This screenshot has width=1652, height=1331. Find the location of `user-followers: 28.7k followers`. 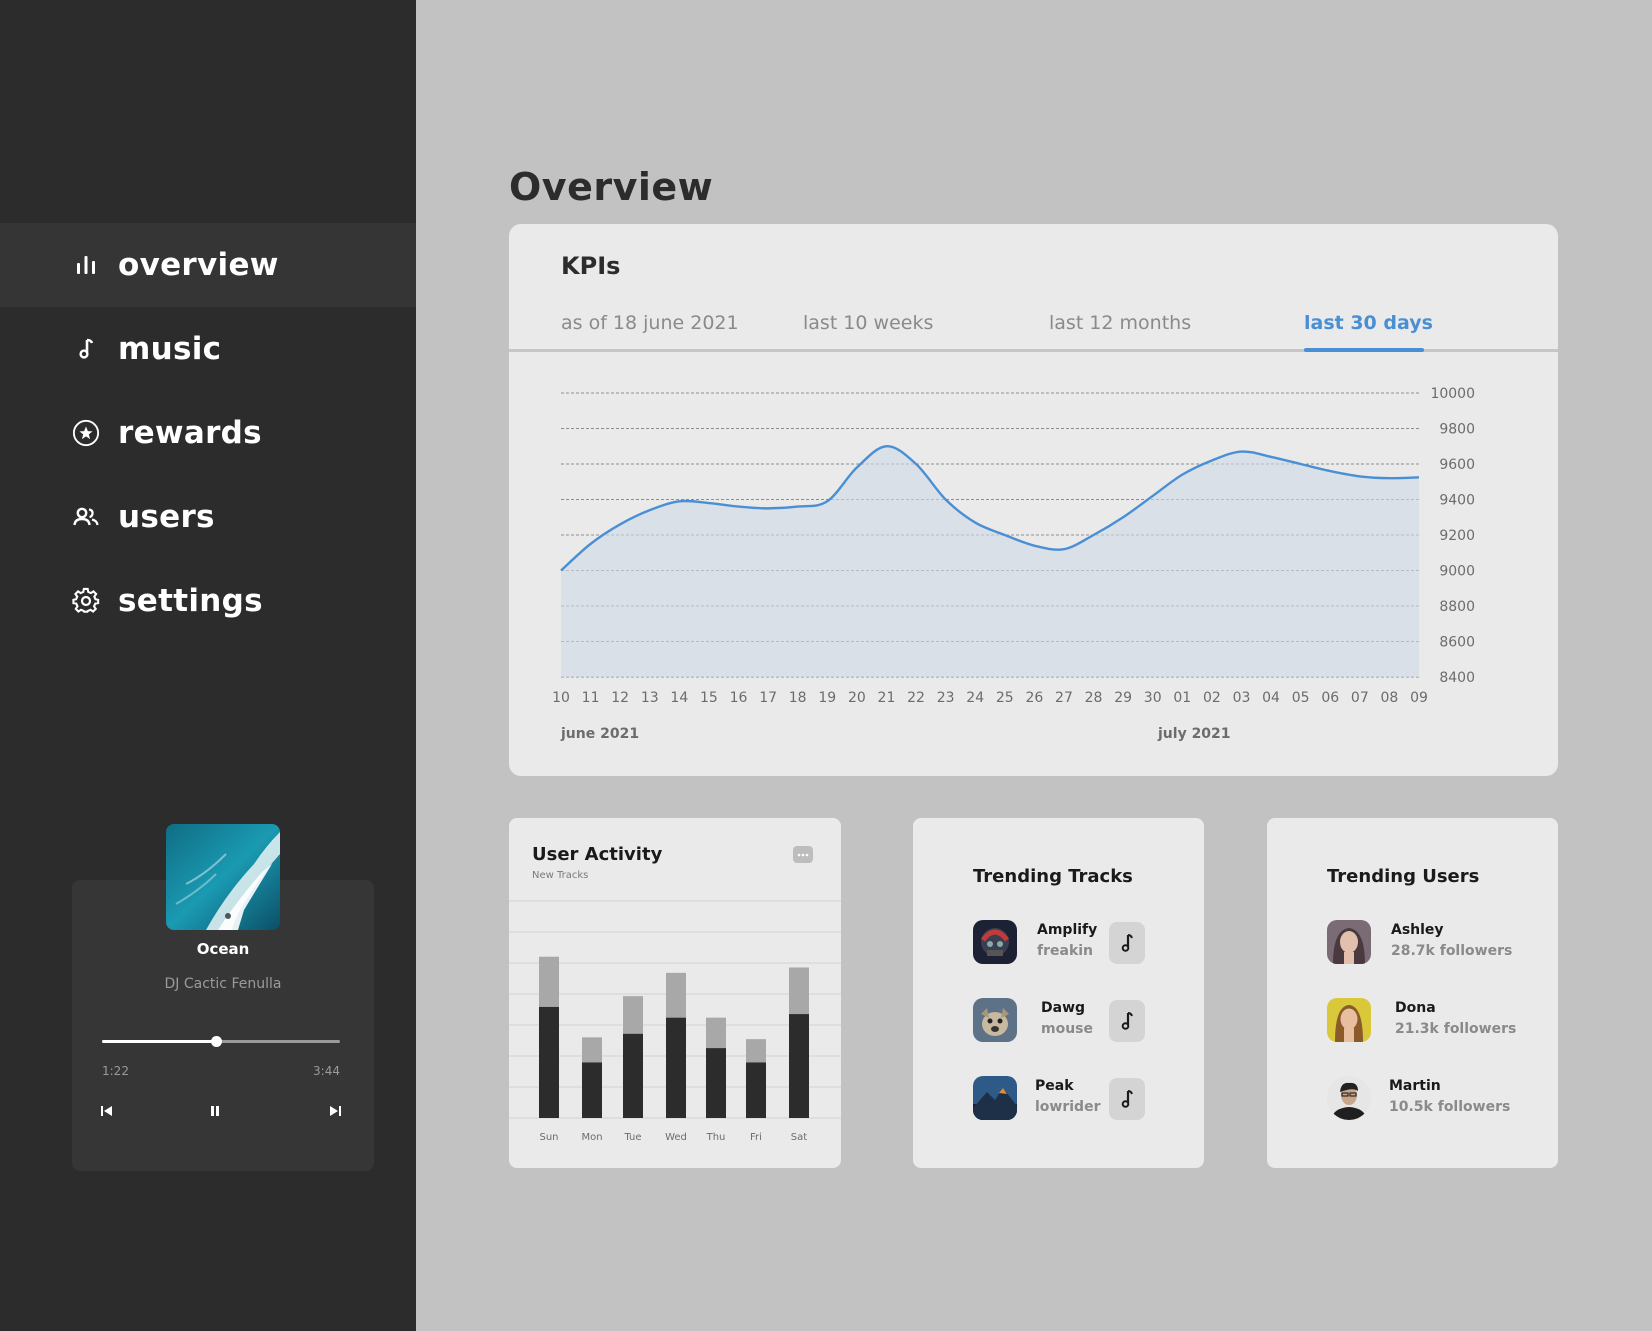

user-followers: 28.7k followers is located at coordinates (1452, 951).